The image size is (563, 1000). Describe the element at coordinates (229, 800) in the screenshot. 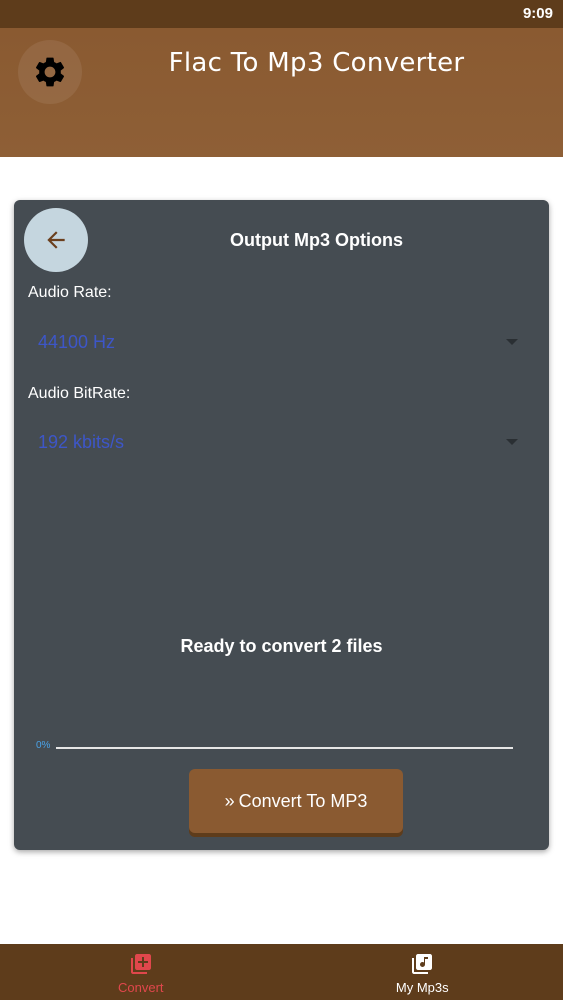

I see `double-chevron-right-icon: »` at that location.